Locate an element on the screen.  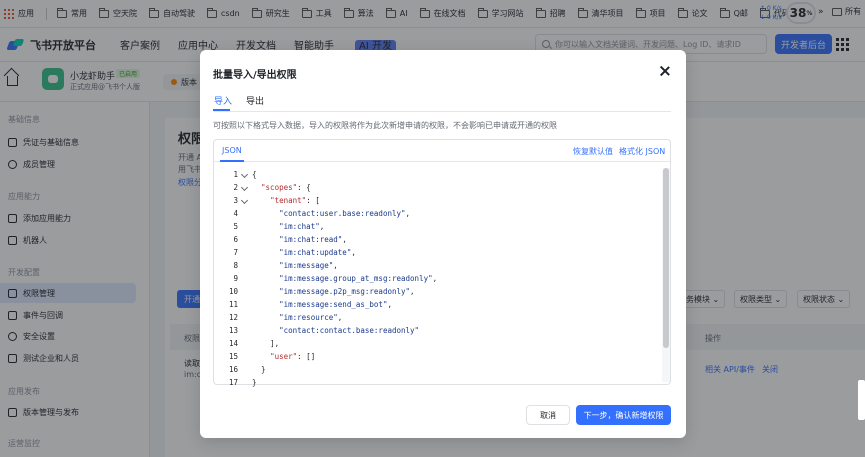
line-number: 8 is located at coordinates (235, 265).